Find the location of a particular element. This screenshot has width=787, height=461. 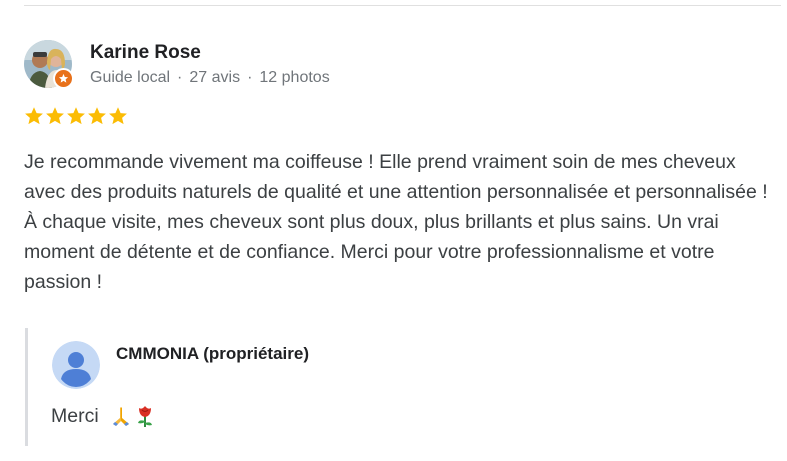

reviewer-meta: Guide local · 27 avis · 12 photos is located at coordinates (210, 78).